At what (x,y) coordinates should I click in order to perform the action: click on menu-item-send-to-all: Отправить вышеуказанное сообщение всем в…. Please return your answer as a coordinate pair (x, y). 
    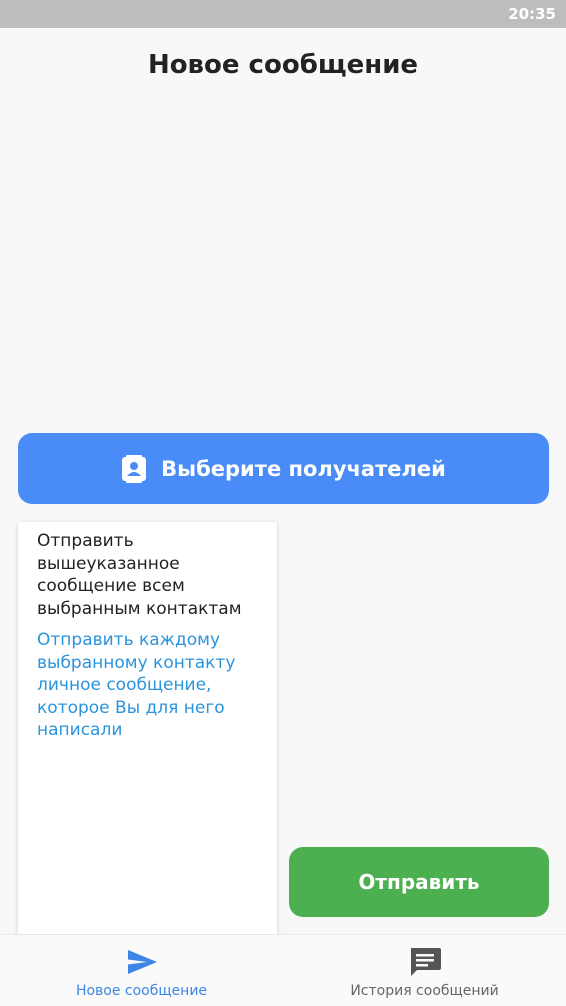
    Looking at the image, I should click on (151, 575).